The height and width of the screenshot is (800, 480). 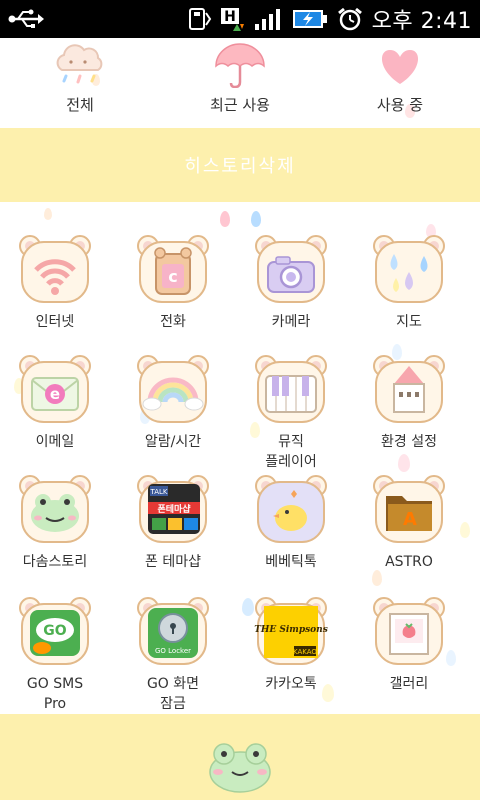 I want to click on app-label: 인터넷, so click(x=55, y=322).